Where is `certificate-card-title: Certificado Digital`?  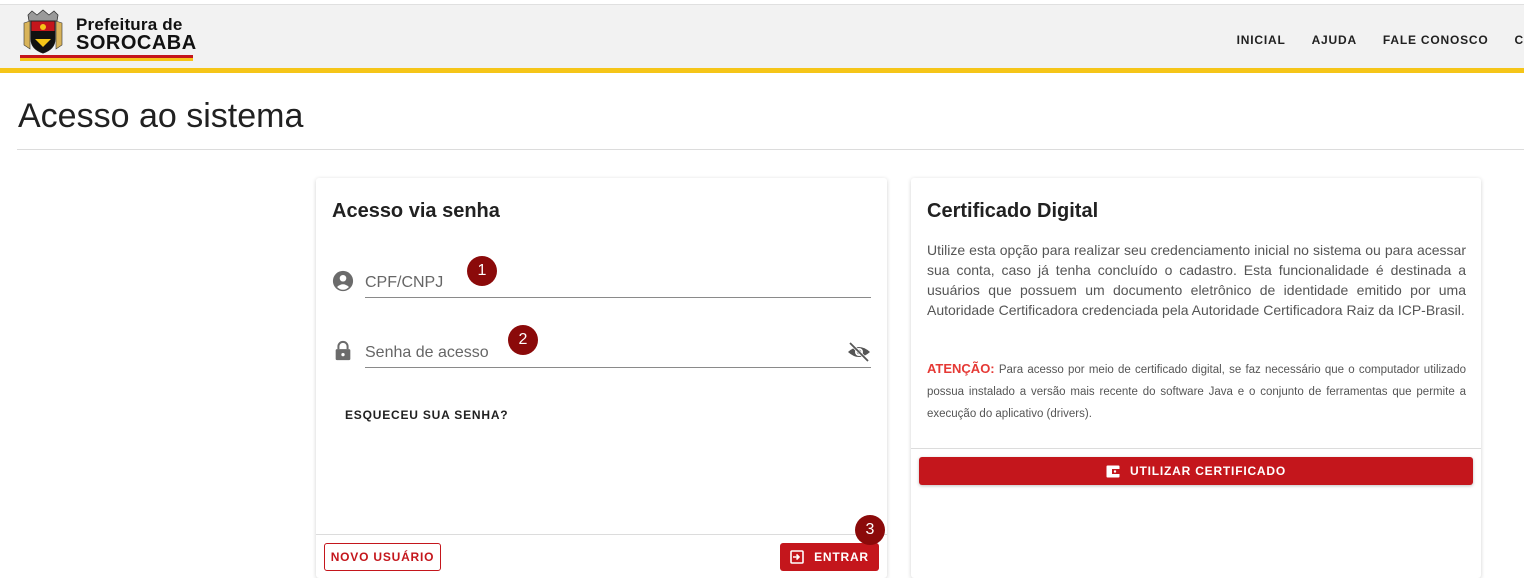 certificate-card-title: Certificado Digital is located at coordinates (1013, 211).